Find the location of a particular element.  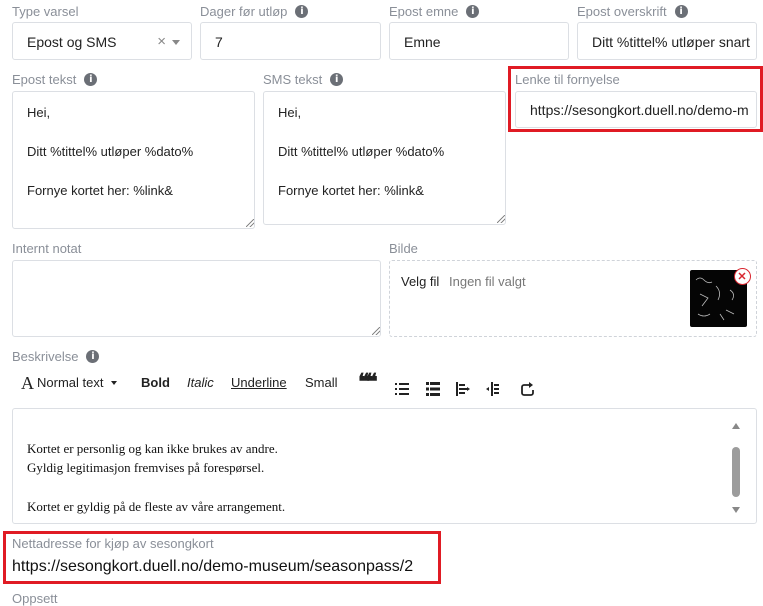

description-label: Beskrivelse i is located at coordinates (56, 356).